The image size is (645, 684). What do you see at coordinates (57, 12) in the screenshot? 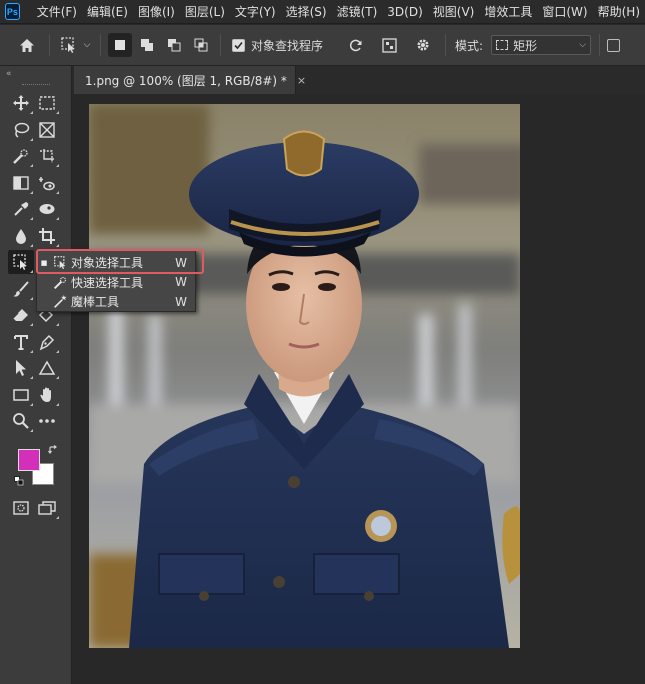
I see `menu-file: 文件(F)` at bounding box center [57, 12].